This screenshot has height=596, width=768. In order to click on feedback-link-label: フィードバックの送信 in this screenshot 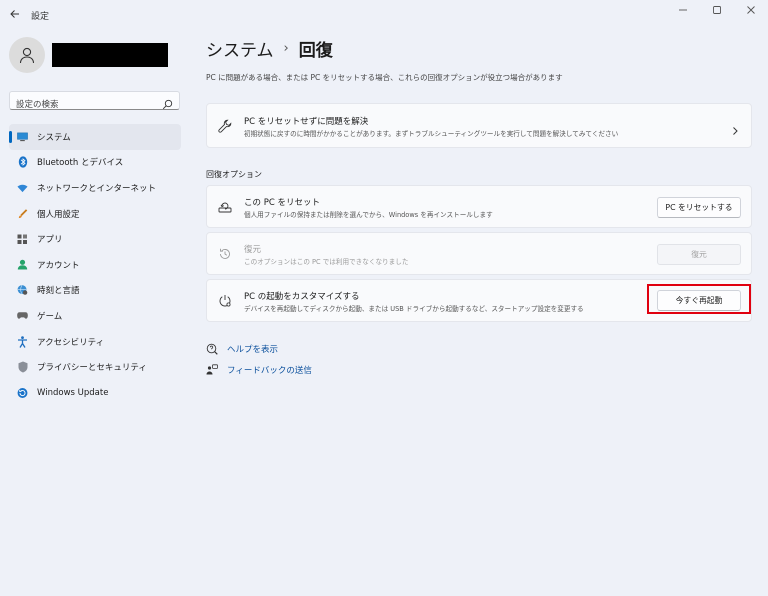, I will do `click(269, 370)`.